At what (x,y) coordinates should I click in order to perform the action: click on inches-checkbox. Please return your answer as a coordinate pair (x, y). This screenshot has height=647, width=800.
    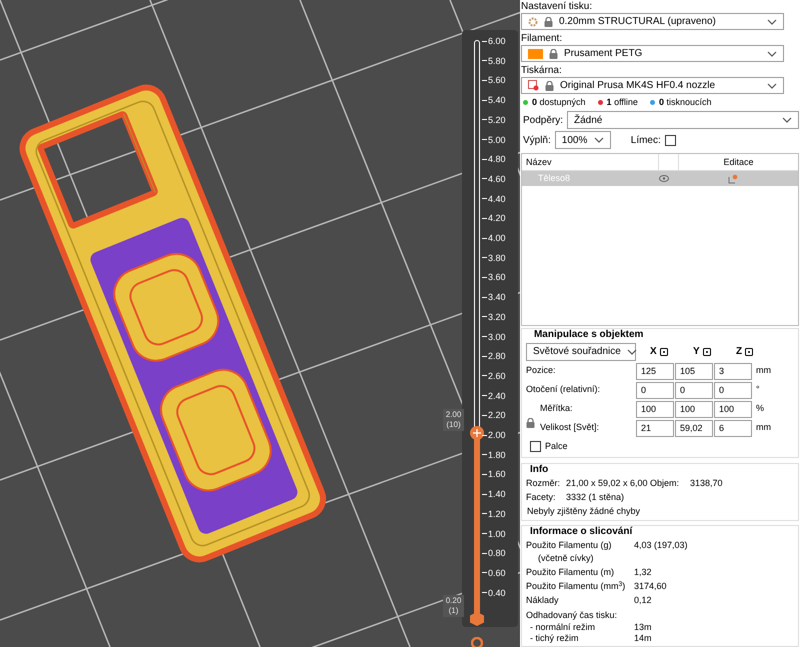
    Looking at the image, I should click on (535, 446).